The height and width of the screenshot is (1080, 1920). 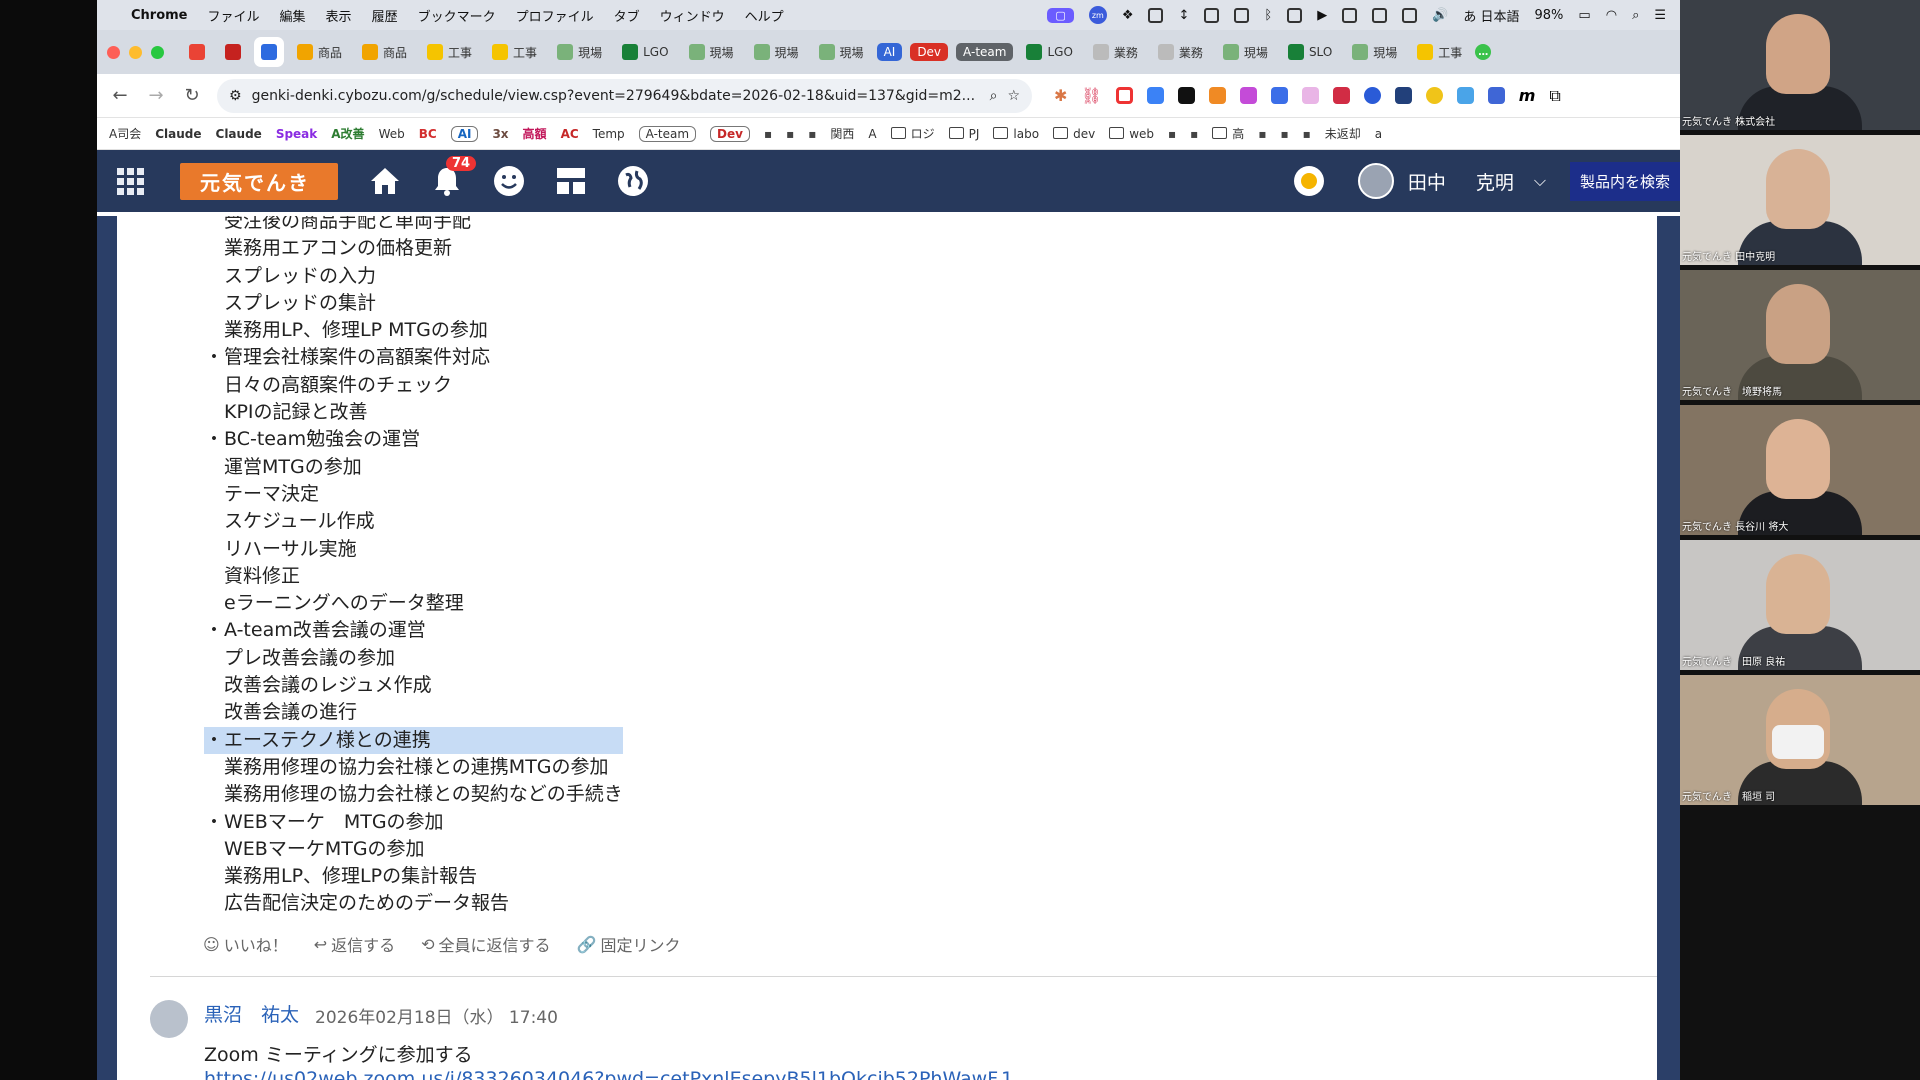 What do you see at coordinates (1212, 15) in the screenshot?
I see `a-icon` at bounding box center [1212, 15].